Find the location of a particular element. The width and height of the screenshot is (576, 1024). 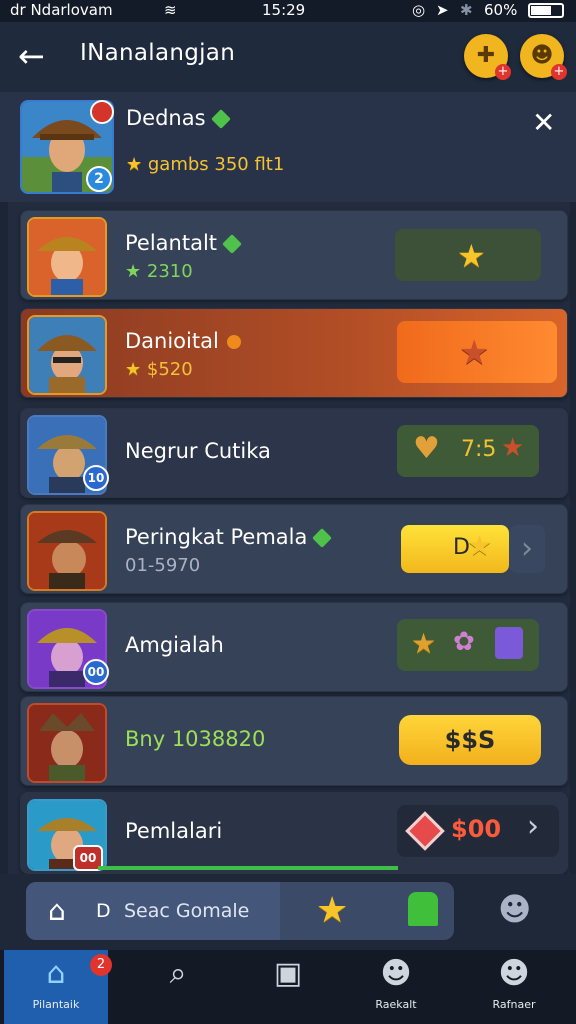

level-badge: 10 is located at coordinates (96, 478).